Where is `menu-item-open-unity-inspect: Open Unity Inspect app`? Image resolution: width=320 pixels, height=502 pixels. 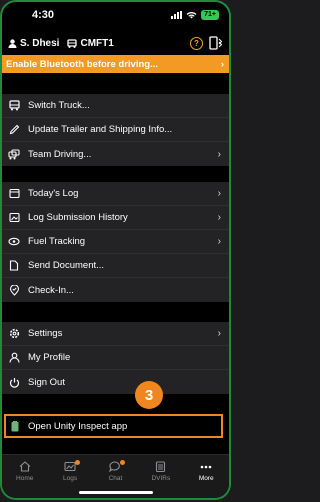
menu-item-open-unity-inspect: Open Unity Inspect app is located at coordinates (113, 426).